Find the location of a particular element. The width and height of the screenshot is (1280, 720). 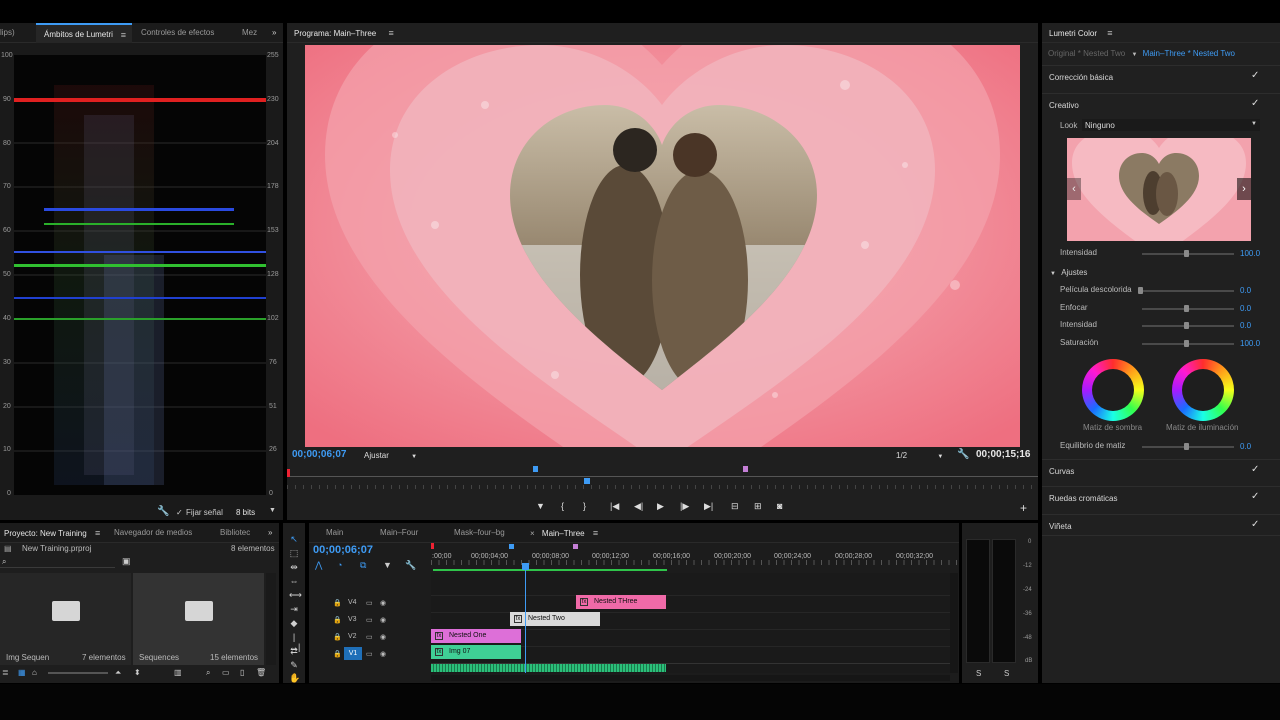

selection-tool-icon: ↖ is located at coordinates (294, 539).